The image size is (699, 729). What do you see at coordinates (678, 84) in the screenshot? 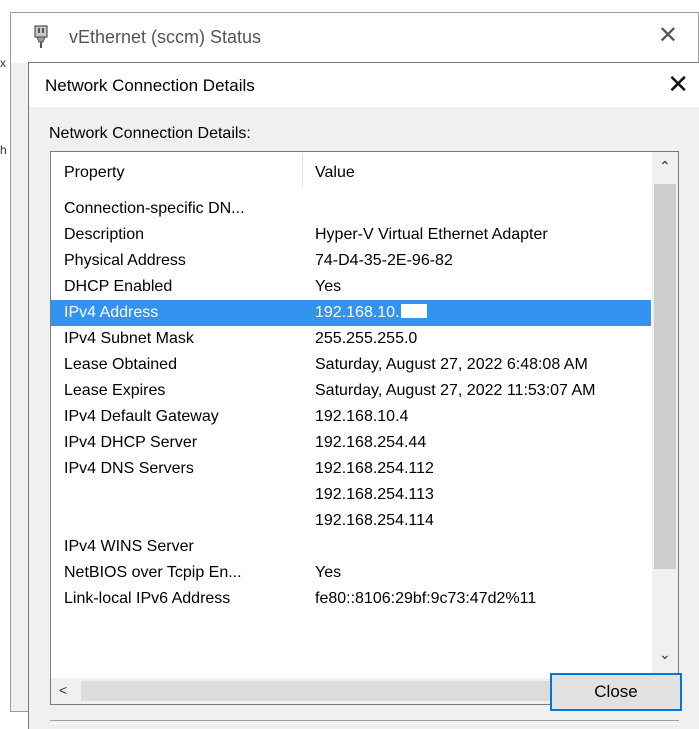
I see `close-icon: ✕` at bounding box center [678, 84].